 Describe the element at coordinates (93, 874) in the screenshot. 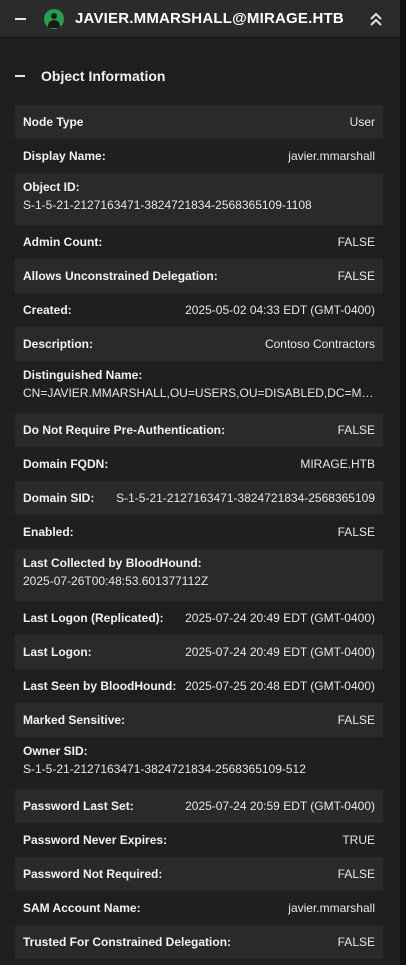

I see `property-label: Password Not Required:` at that location.